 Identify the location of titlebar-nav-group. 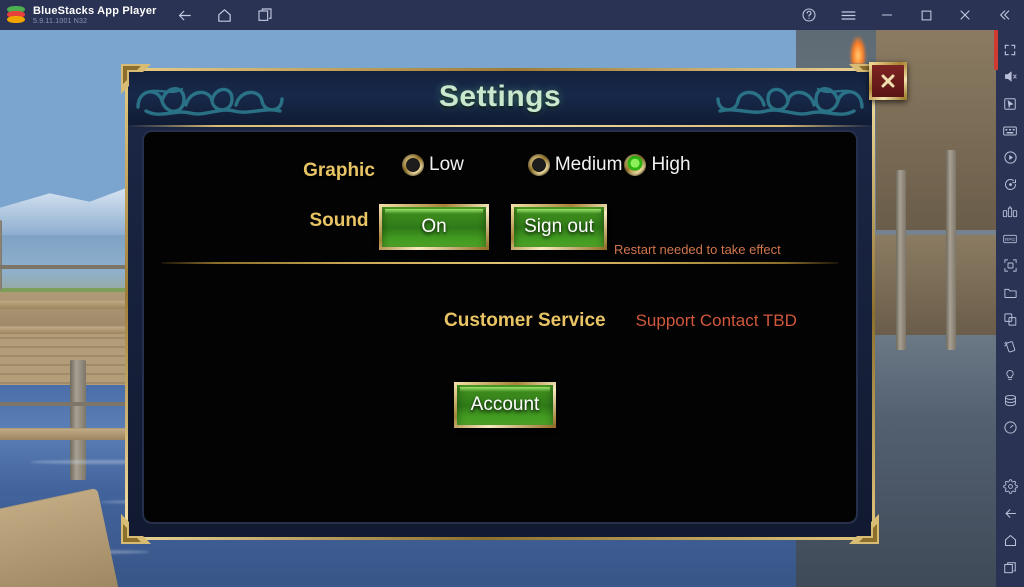
(225, 15).